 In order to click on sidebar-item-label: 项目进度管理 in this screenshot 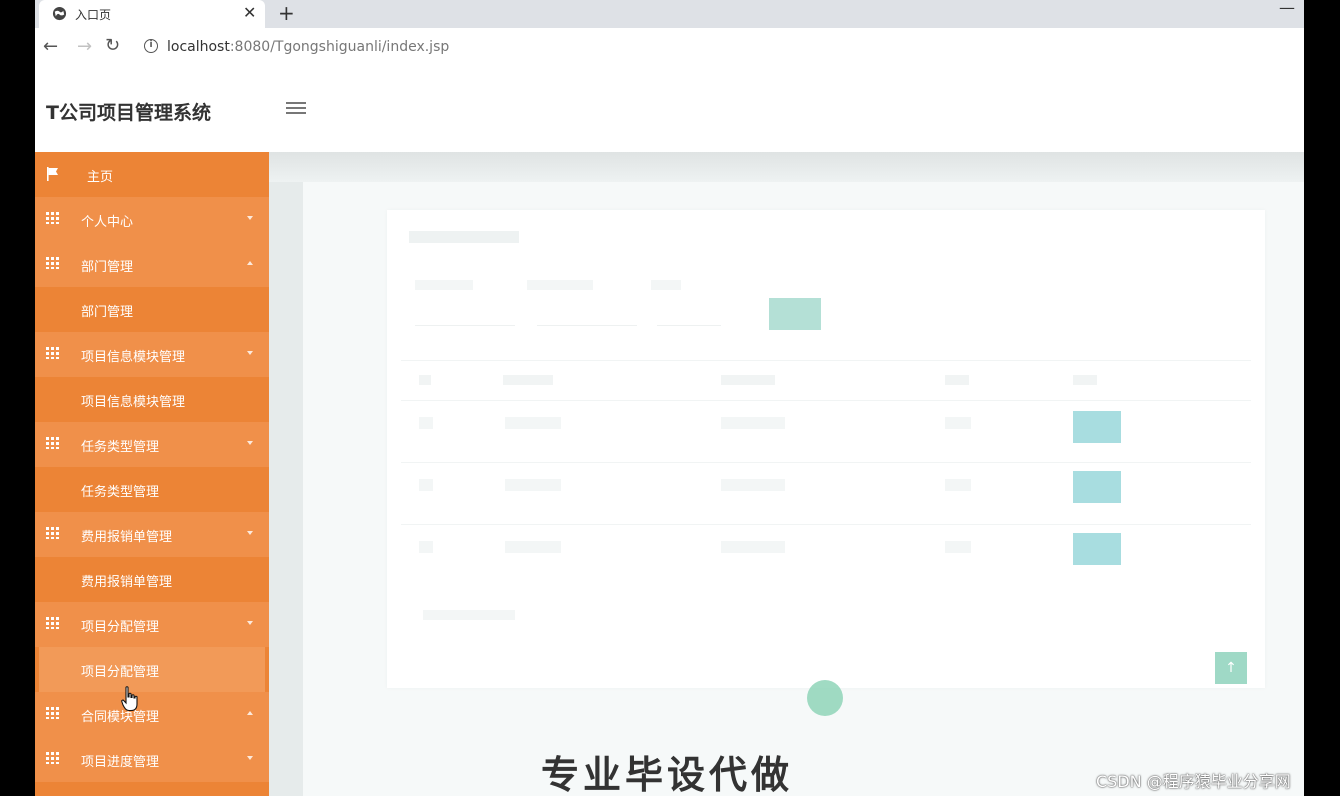, I will do `click(120, 762)`.